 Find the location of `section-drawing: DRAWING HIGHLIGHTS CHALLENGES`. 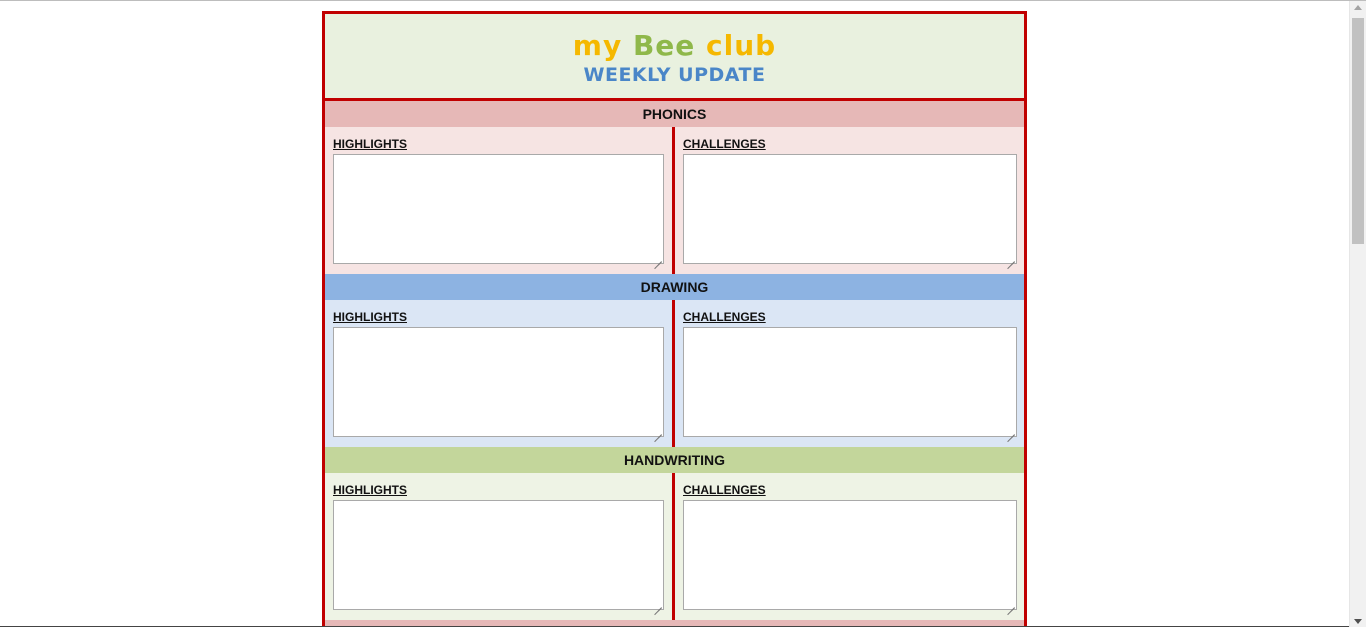

section-drawing: DRAWING HIGHLIGHTS CHALLENGES is located at coordinates (674, 360).